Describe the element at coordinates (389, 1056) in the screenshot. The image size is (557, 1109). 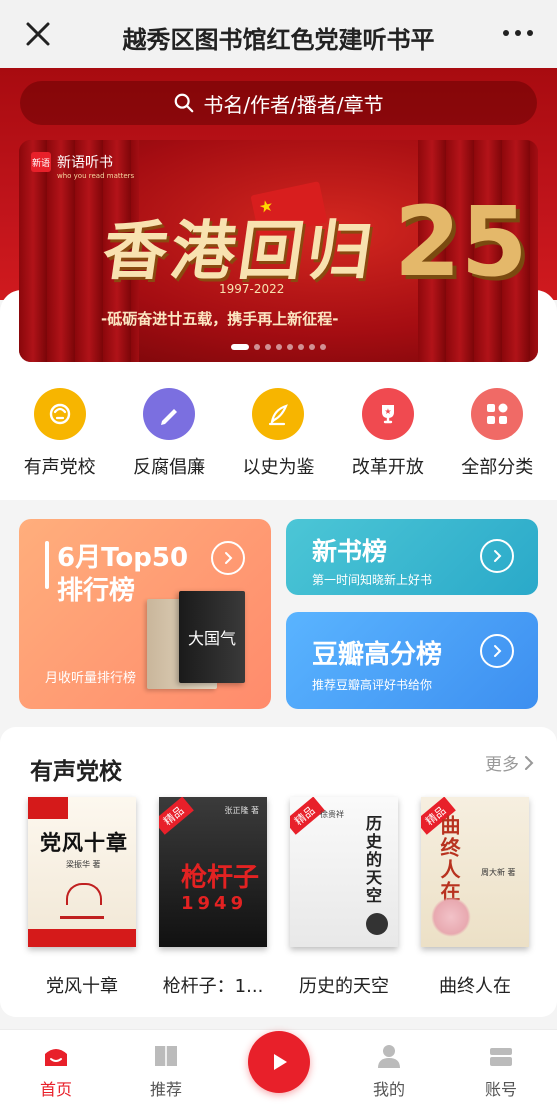
I see `user-icon` at that location.